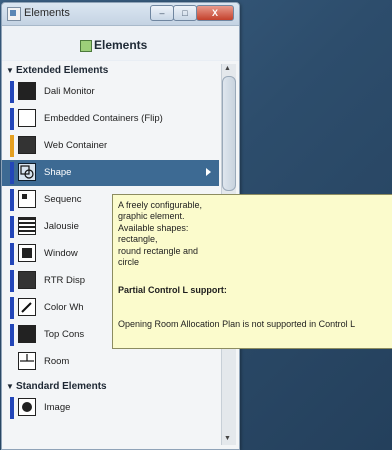 The width and height of the screenshot is (392, 450). Describe the element at coordinates (103, 118) in the screenshot. I see `list-item-label: Embedded Containers (Flip)` at that location.